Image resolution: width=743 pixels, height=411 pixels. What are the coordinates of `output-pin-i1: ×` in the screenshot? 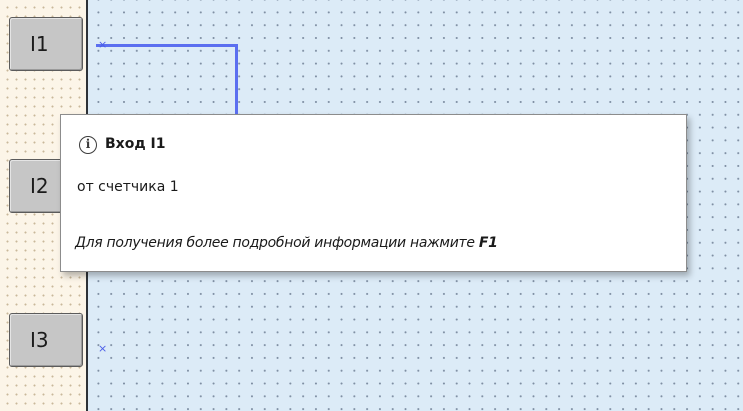 It's located at (102, 44).